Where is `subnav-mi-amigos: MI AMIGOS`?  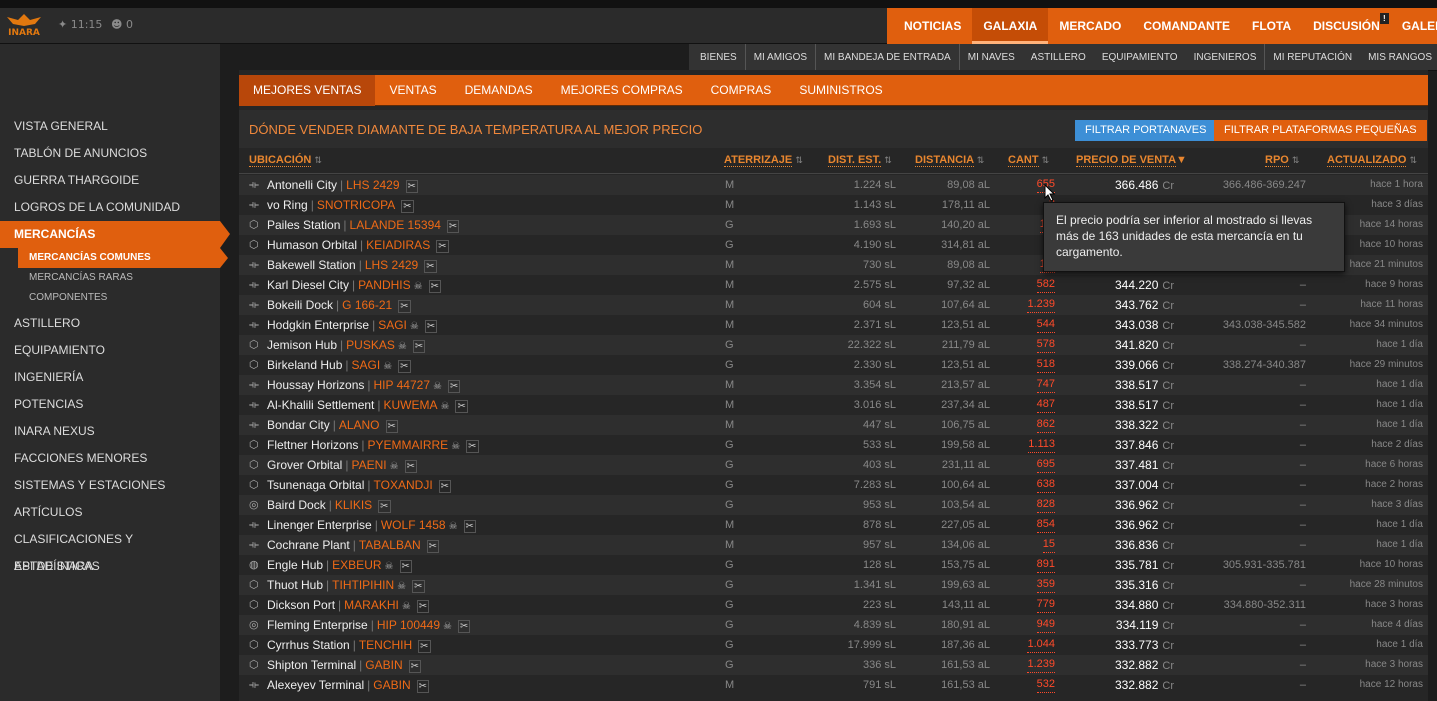 subnav-mi-amigos: MI AMIGOS is located at coordinates (781, 57).